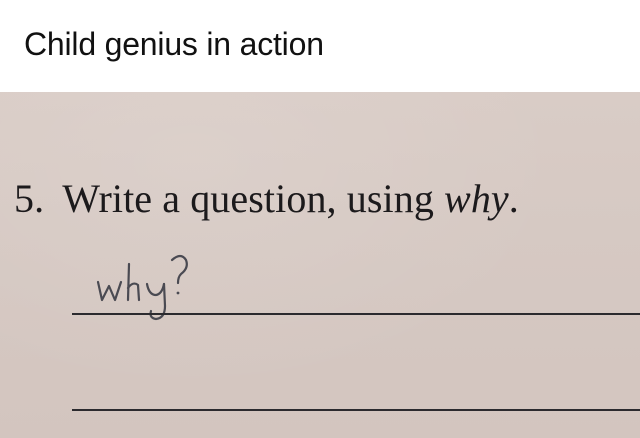 This screenshot has width=640, height=438. Describe the element at coordinates (253, 198) in the screenshot. I see `question-text: Write a question, using` at that location.